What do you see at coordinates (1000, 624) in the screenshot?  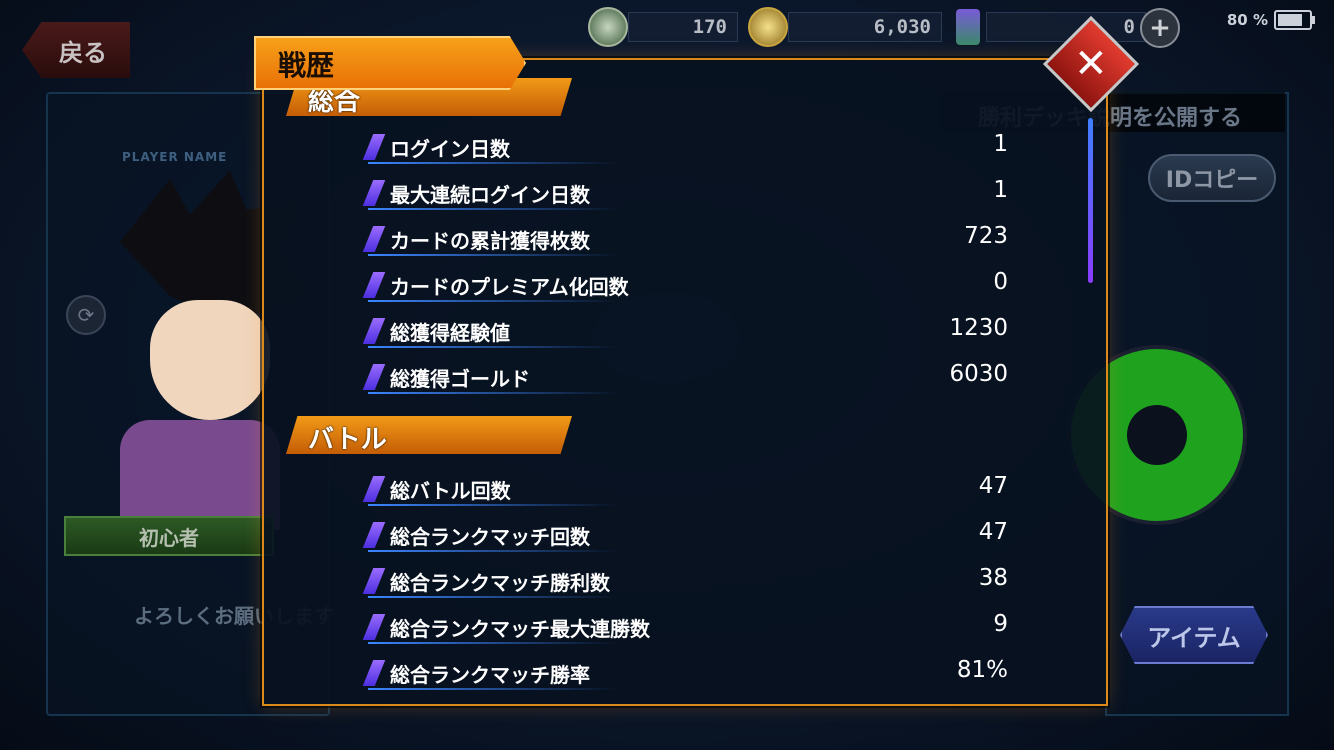 I see `stat-value: 9` at bounding box center [1000, 624].